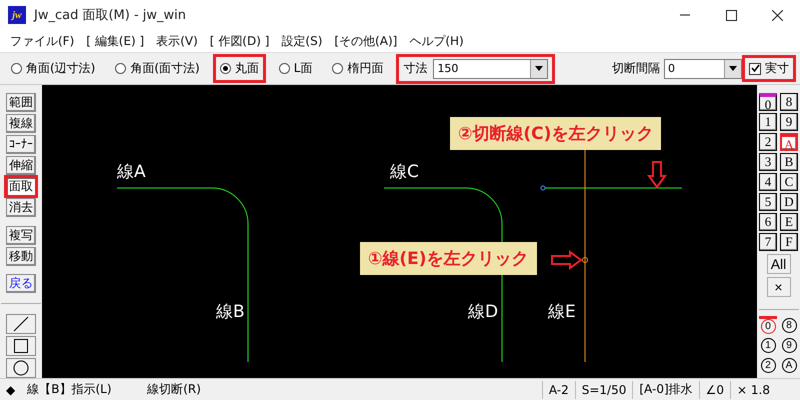  I want to click on line-tool-button, so click(21, 324).